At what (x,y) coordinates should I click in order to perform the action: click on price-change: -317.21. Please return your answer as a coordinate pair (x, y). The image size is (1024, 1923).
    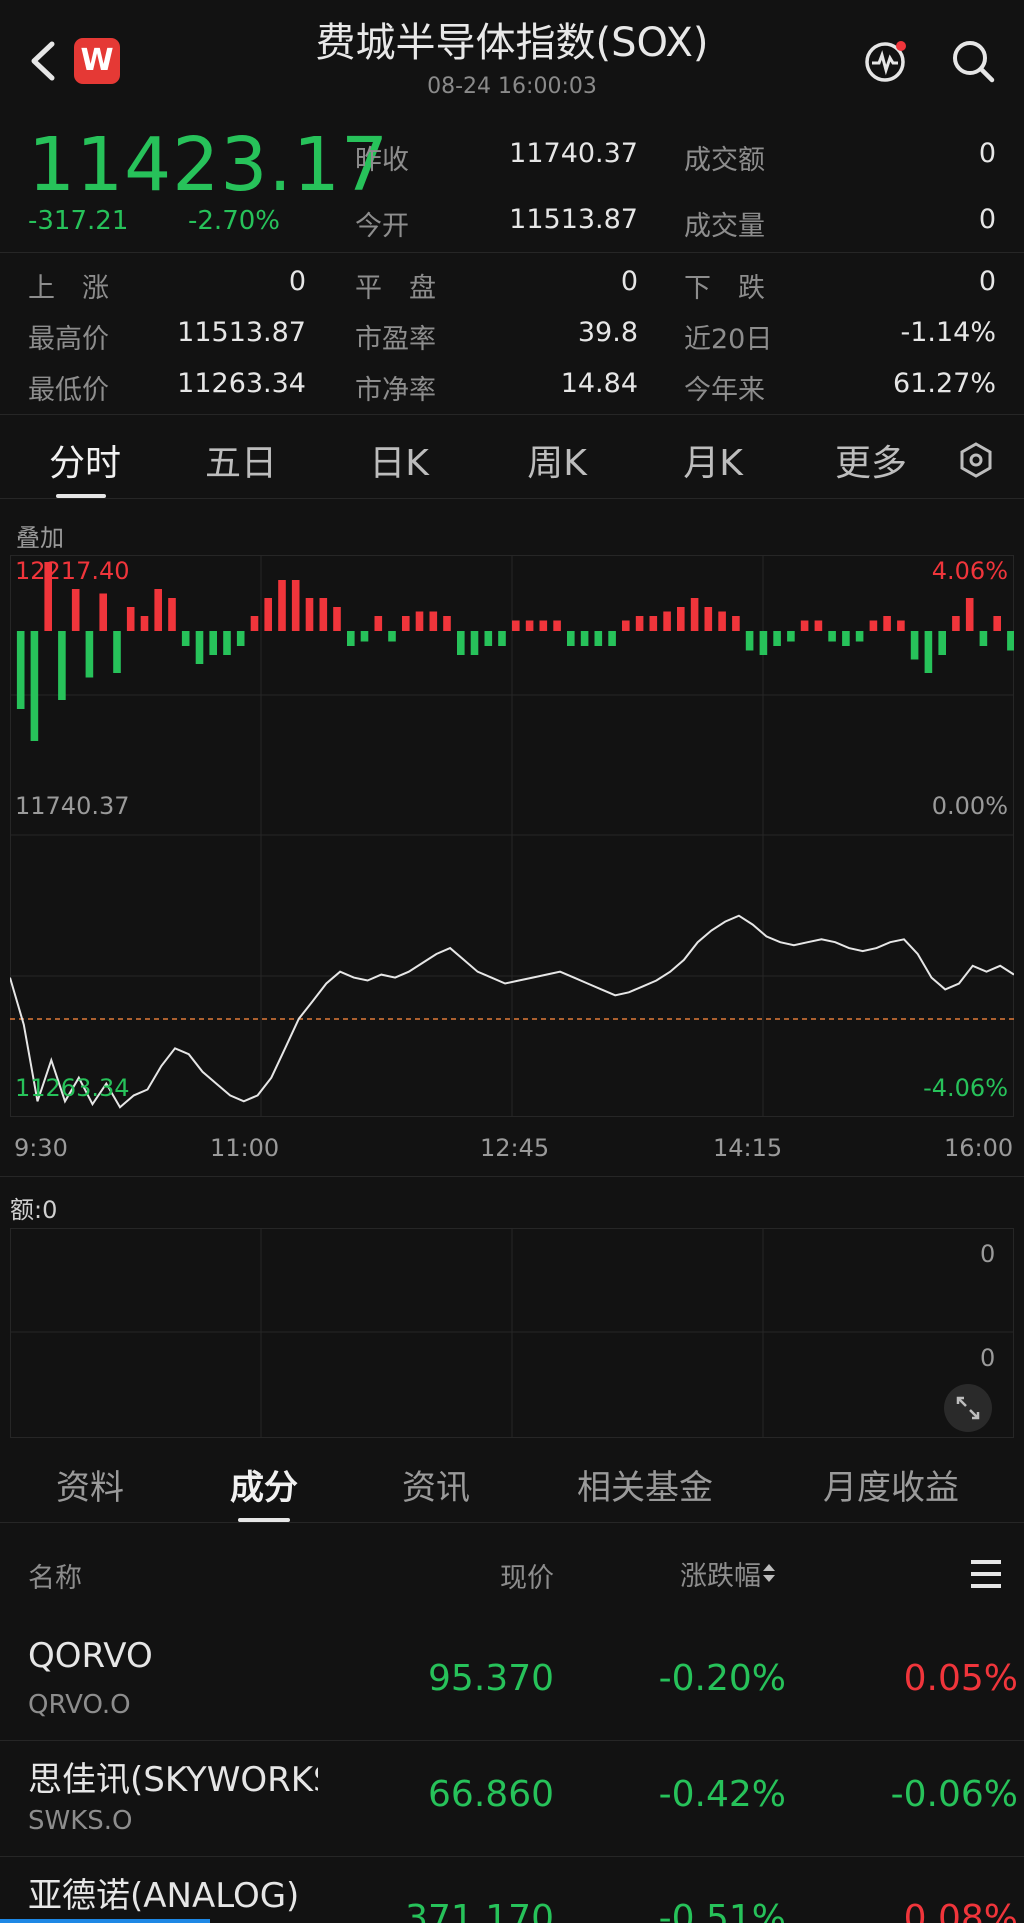
    Looking at the image, I should click on (78, 221).